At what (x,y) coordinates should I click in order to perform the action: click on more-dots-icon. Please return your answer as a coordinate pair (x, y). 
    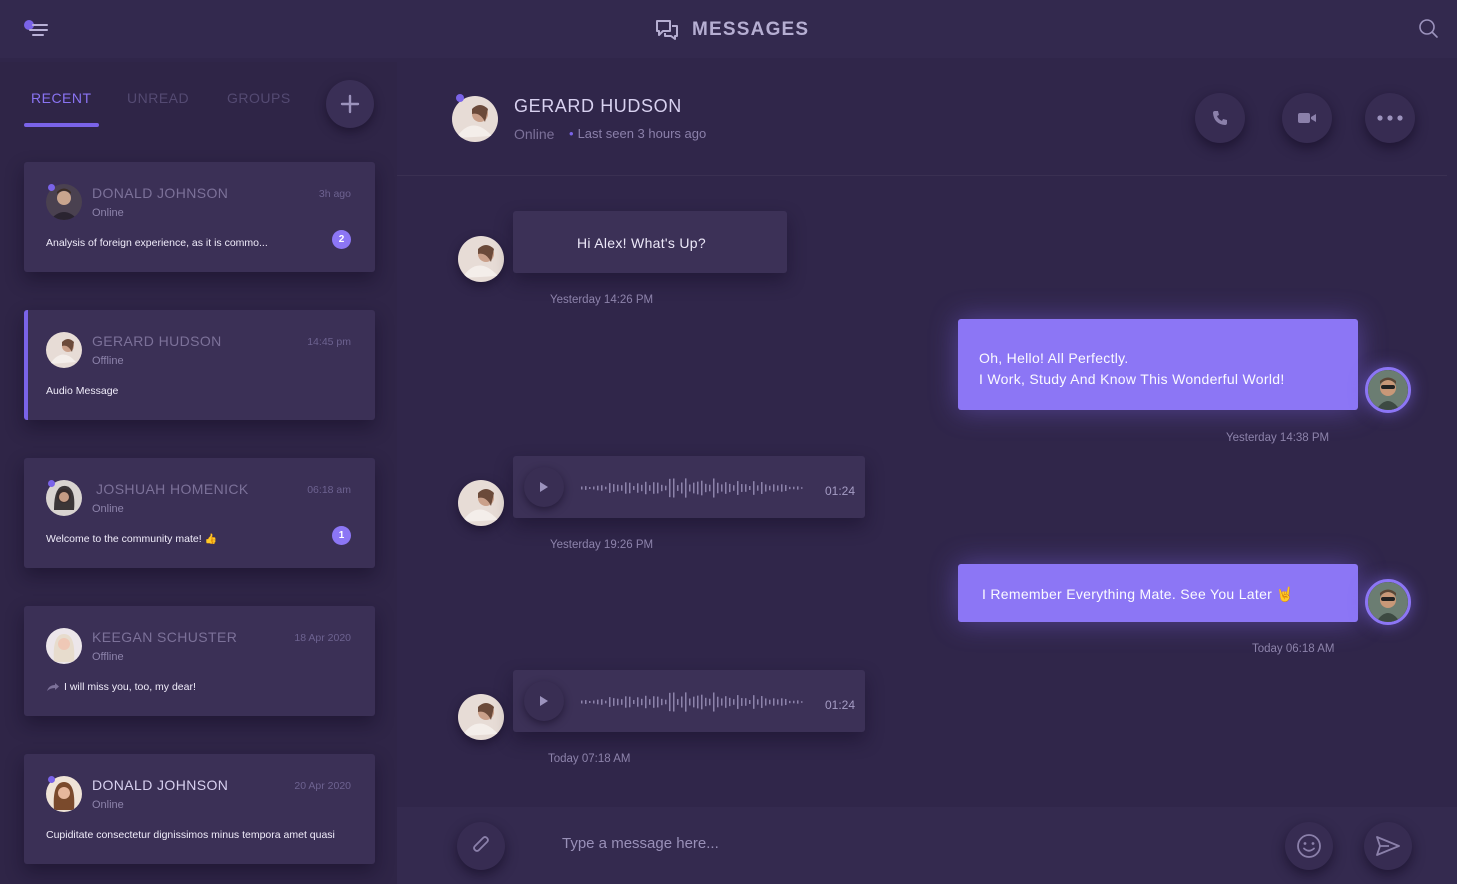
    Looking at the image, I should click on (1390, 118).